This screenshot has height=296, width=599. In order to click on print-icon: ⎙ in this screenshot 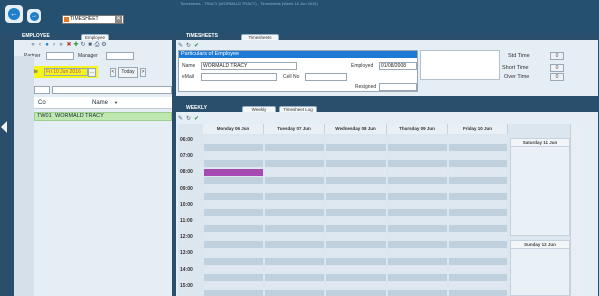, I will do `click(97, 45)`.